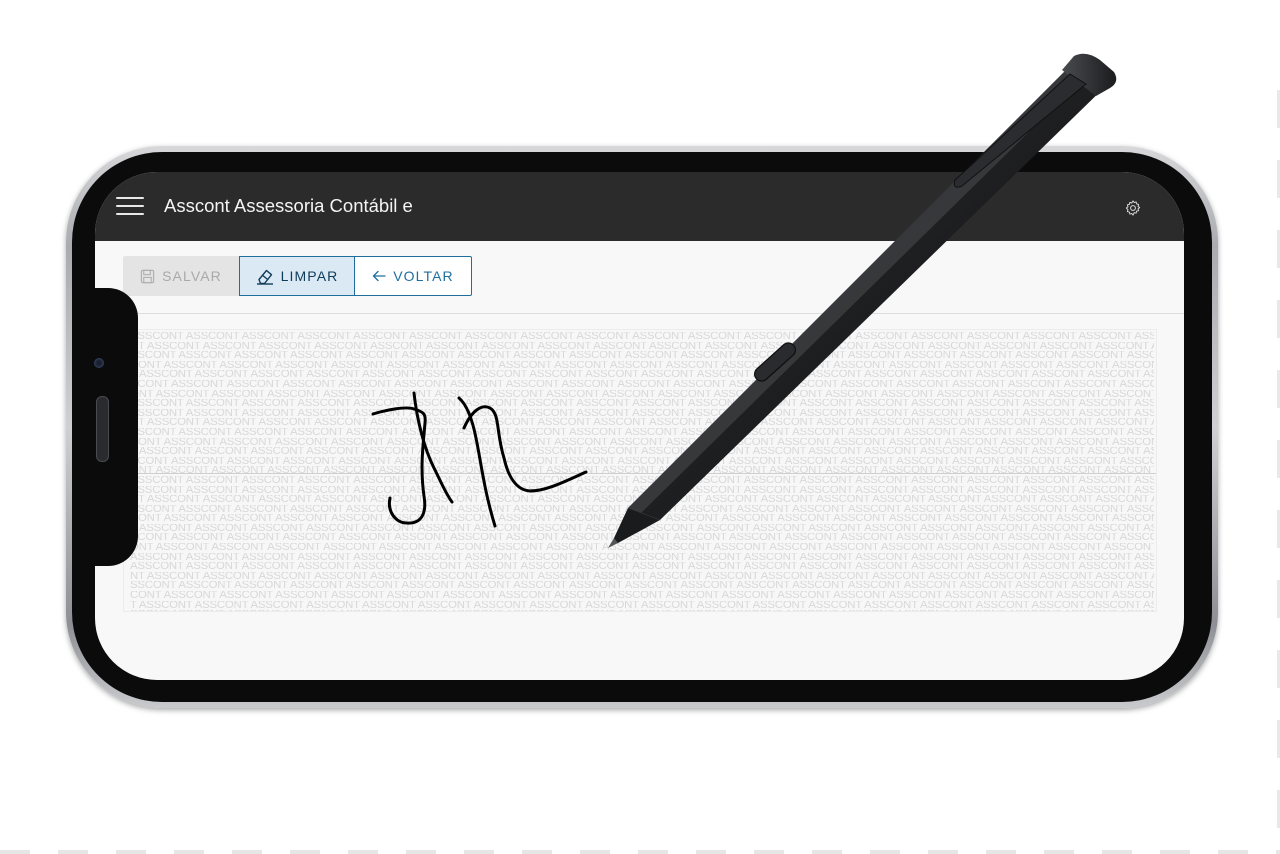 This screenshot has height=854, width=1280. I want to click on back-button: VOLTAR, so click(413, 276).